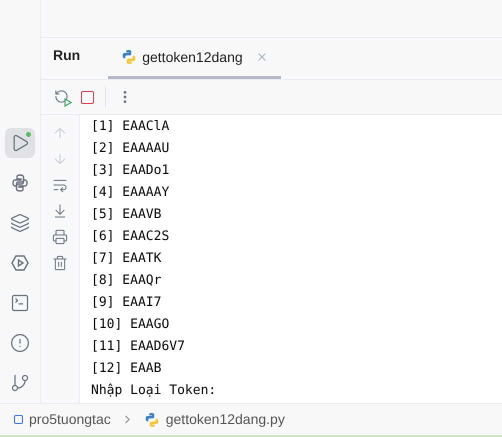 Image resolution: width=502 pixels, height=437 pixels. I want to click on breadcrumb-item: pro5tuongtac, so click(70, 419).